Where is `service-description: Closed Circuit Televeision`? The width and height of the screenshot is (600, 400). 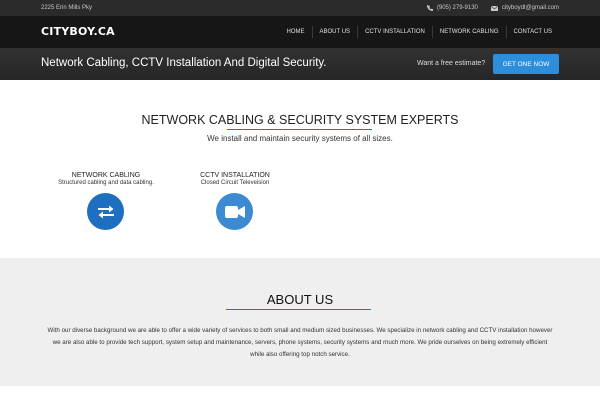 service-description: Closed Circuit Televeision is located at coordinates (235, 183).